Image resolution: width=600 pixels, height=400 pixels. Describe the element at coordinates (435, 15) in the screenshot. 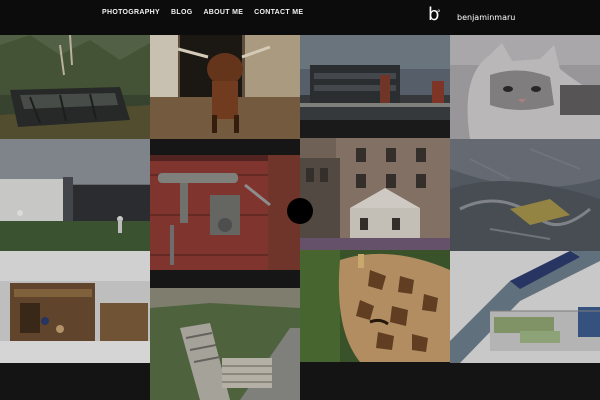

I see `site-logo: b °` at that location.